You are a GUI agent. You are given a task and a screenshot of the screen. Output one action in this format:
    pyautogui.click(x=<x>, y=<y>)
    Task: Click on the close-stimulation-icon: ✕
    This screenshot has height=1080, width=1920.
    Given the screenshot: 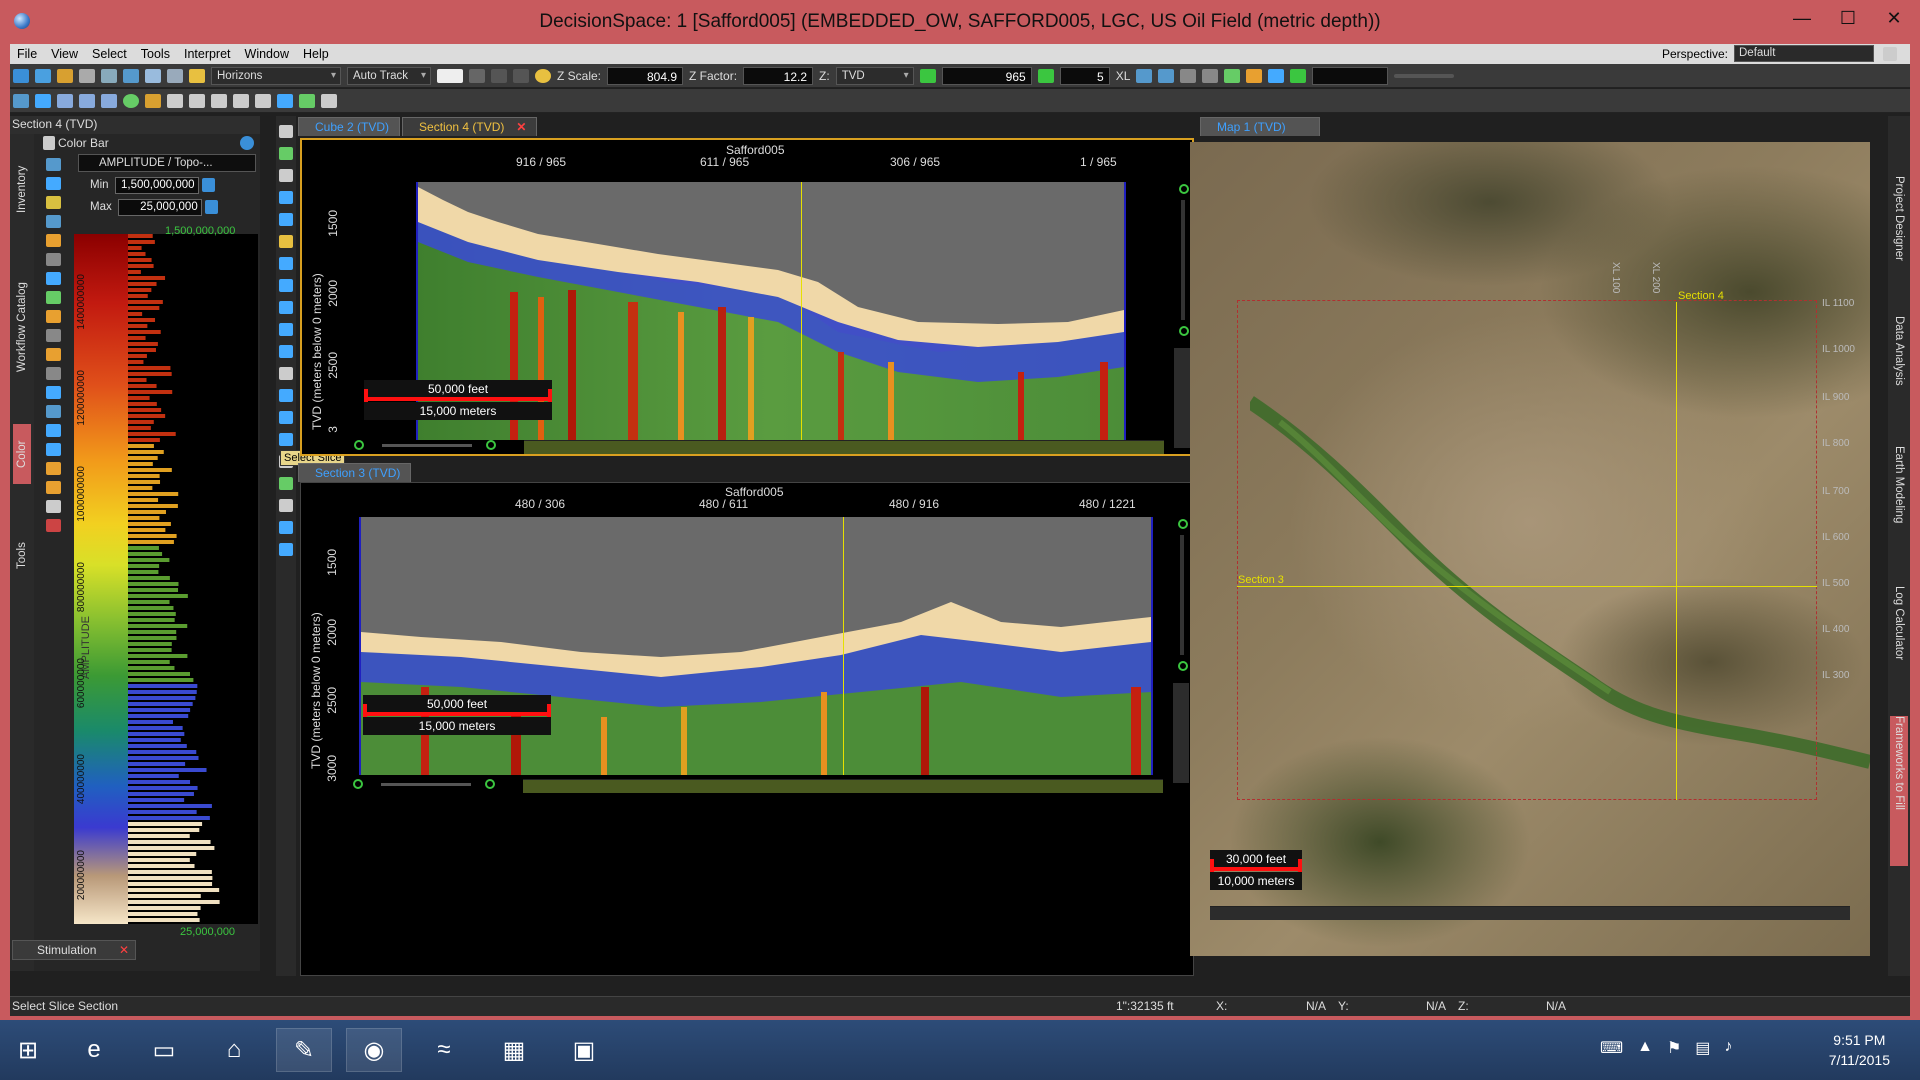 What is the action you would take?
    pyautogui.click(x=124, y=950)
    